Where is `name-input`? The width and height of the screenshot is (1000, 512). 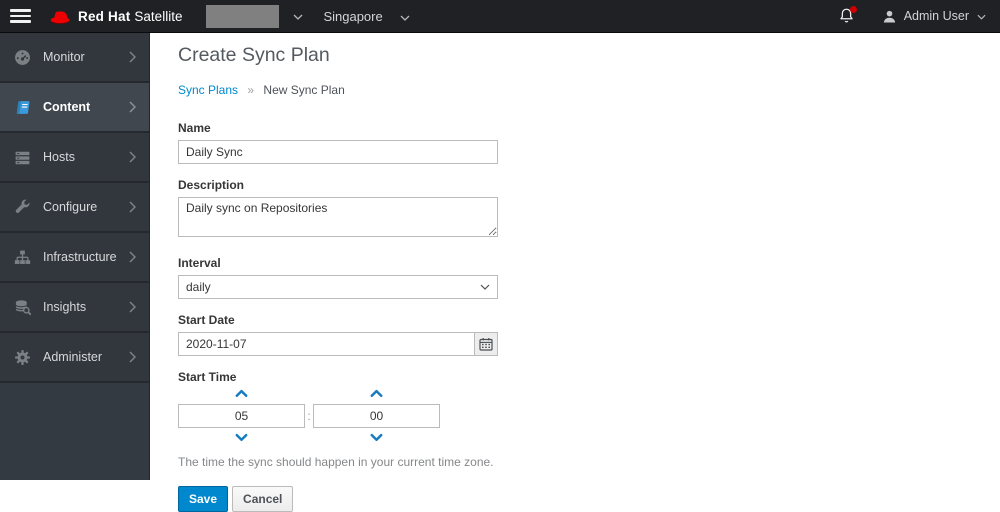
name-input is located at coordinates (338, 152).